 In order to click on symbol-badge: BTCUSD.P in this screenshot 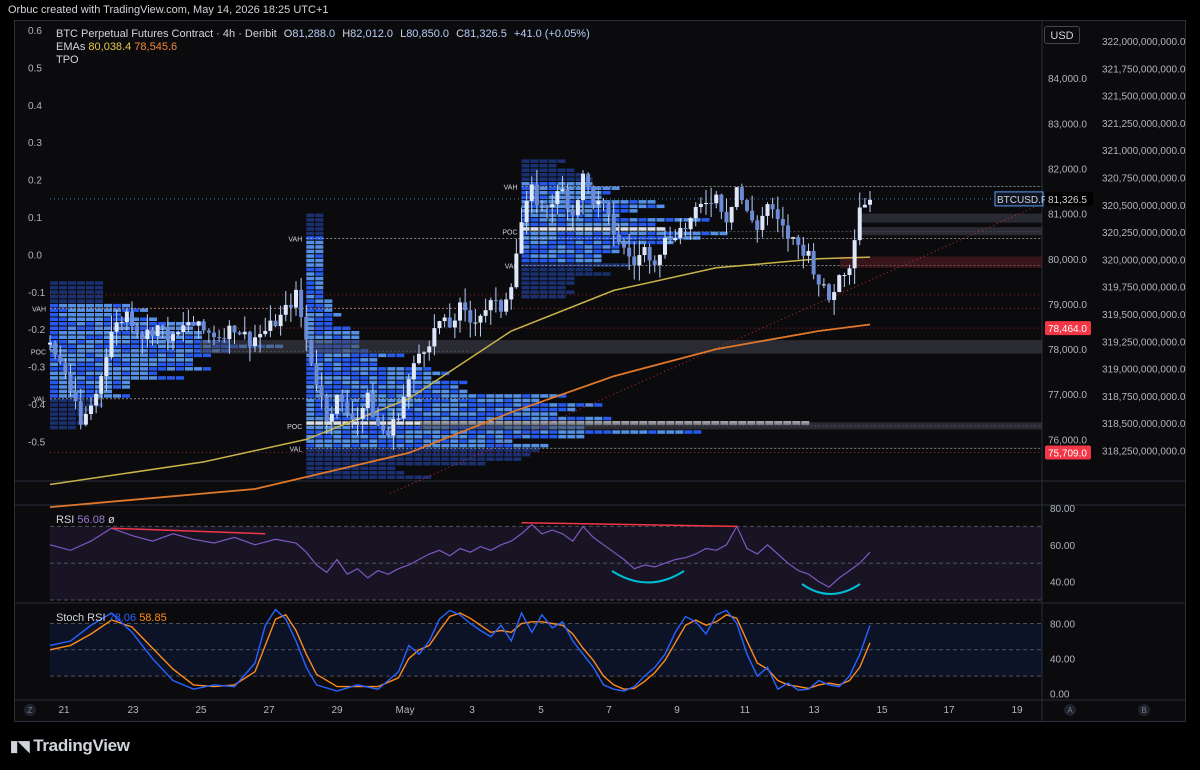, I will do `click(1022, 200)`.